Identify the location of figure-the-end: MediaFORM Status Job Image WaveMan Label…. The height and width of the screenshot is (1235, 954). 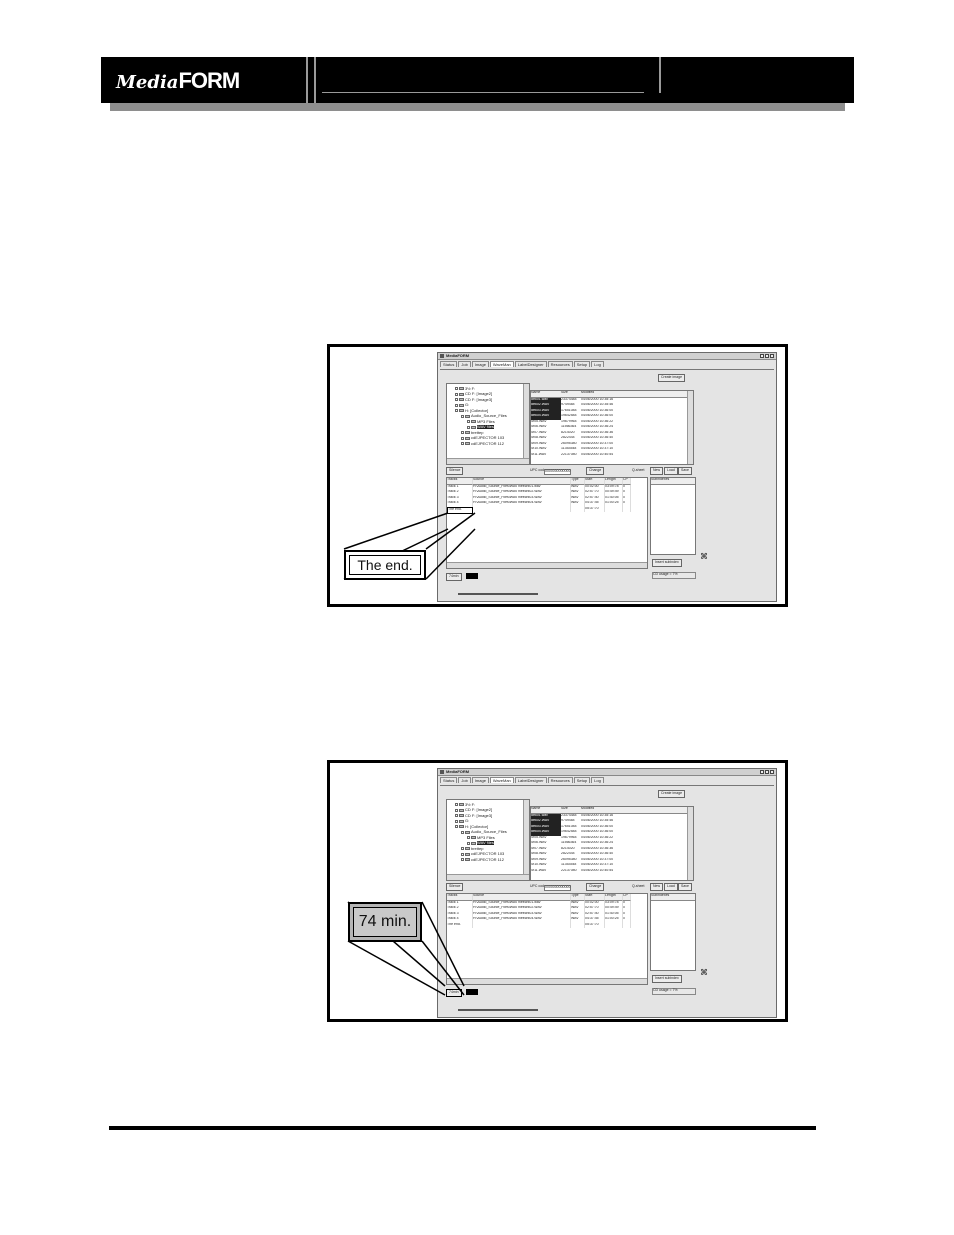
(557, 475).